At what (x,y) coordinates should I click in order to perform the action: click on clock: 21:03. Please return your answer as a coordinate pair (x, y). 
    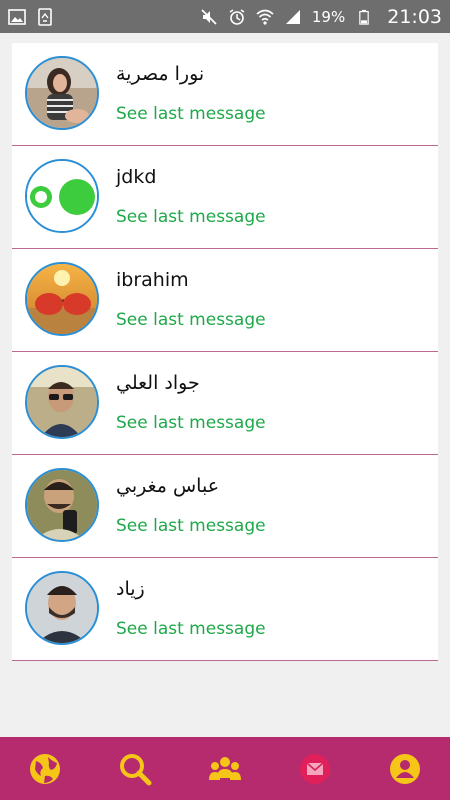
    Looking at the image, I should click on (414, 16).